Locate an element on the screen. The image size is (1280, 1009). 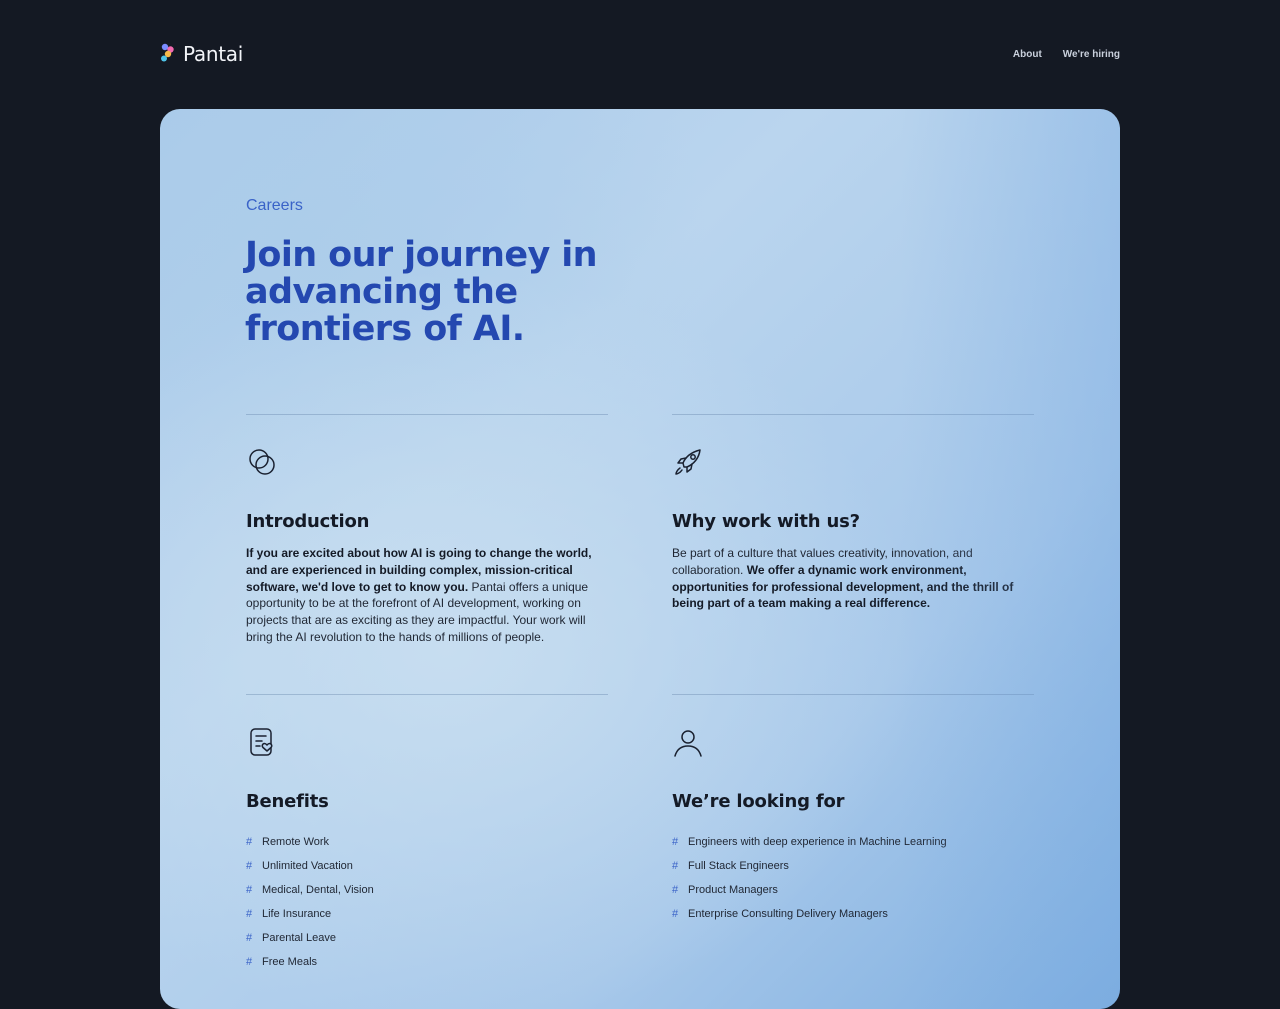
main-nav: About We're hiring is located at coordinates (1066, 54).